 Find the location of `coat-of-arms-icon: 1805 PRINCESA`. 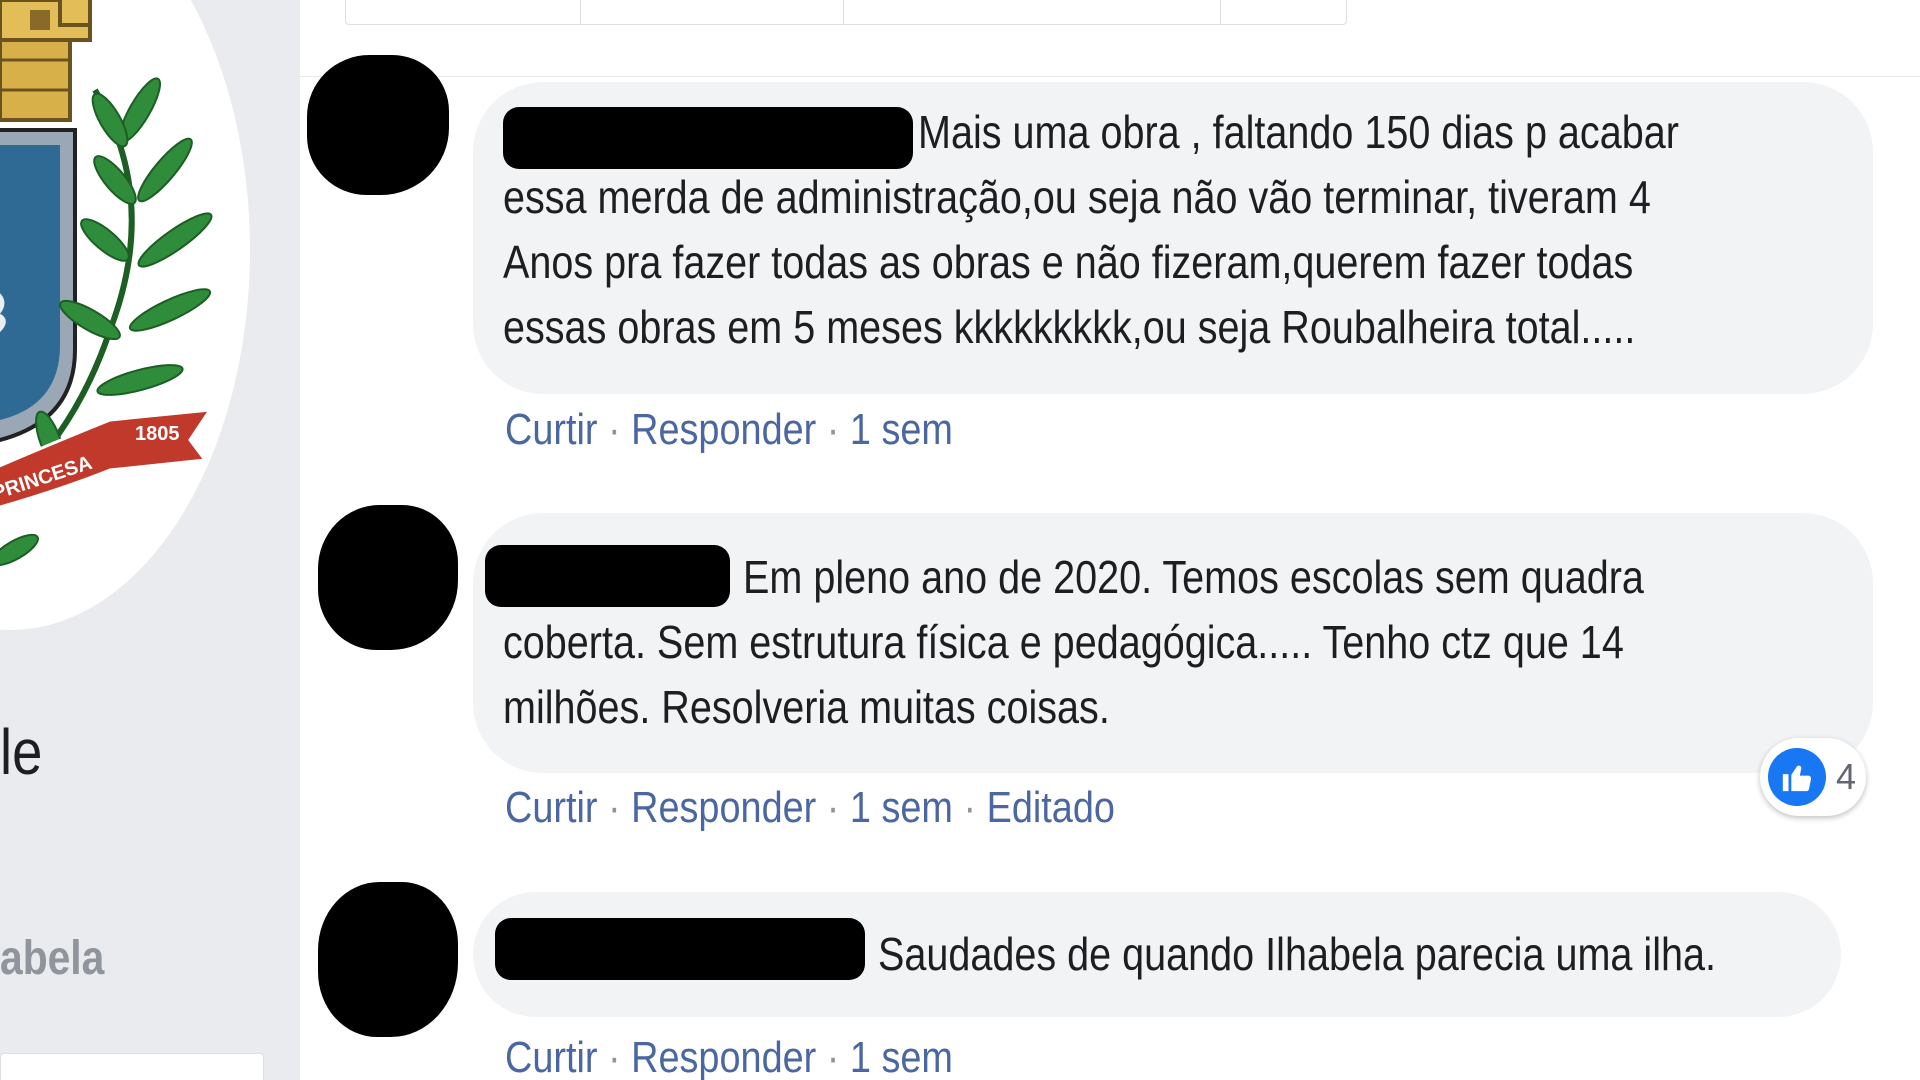

coat-of-arms-icon: 1805 PRINCESA is located at coordinates (107, 283).